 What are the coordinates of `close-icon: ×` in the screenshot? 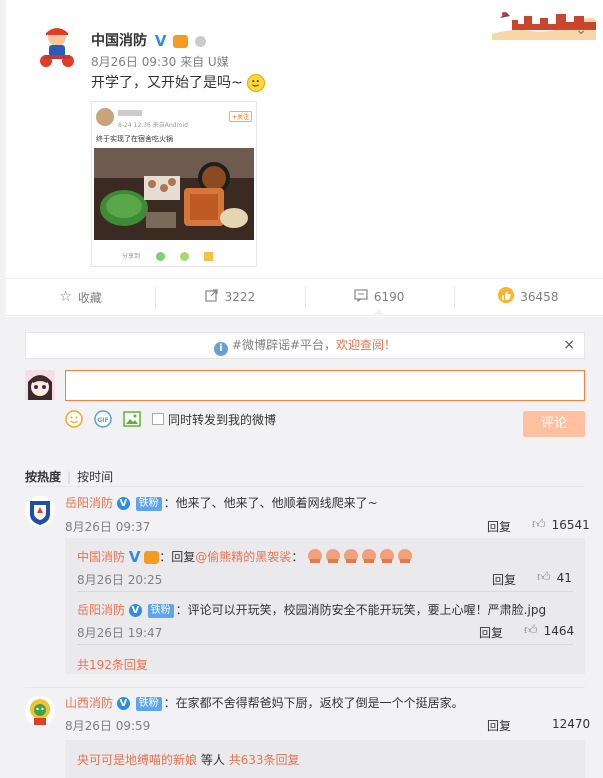 It's located at (569, 345).